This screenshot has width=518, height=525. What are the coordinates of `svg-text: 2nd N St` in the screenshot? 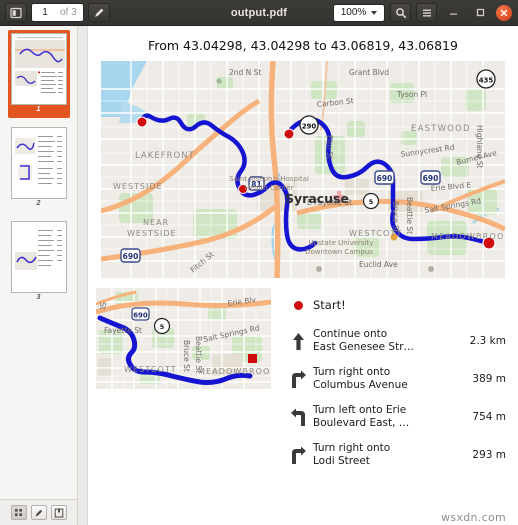 It's located at (245, 72).